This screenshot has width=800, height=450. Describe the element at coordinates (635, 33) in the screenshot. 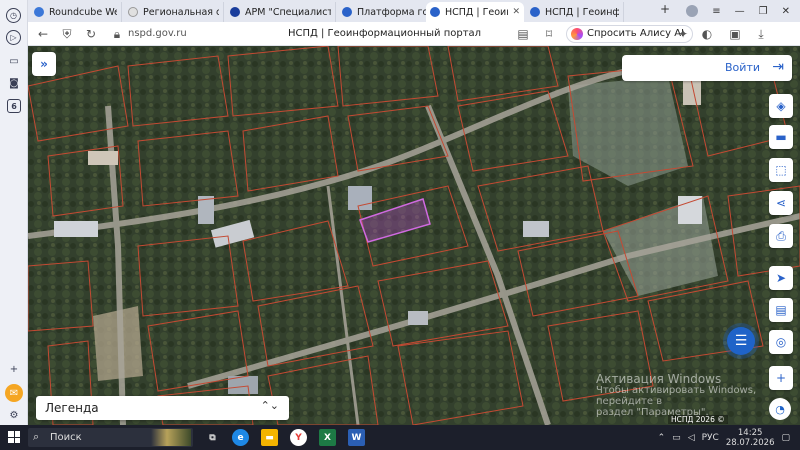

I see `ask-alice-label: Спросить Алису AI` at that location.